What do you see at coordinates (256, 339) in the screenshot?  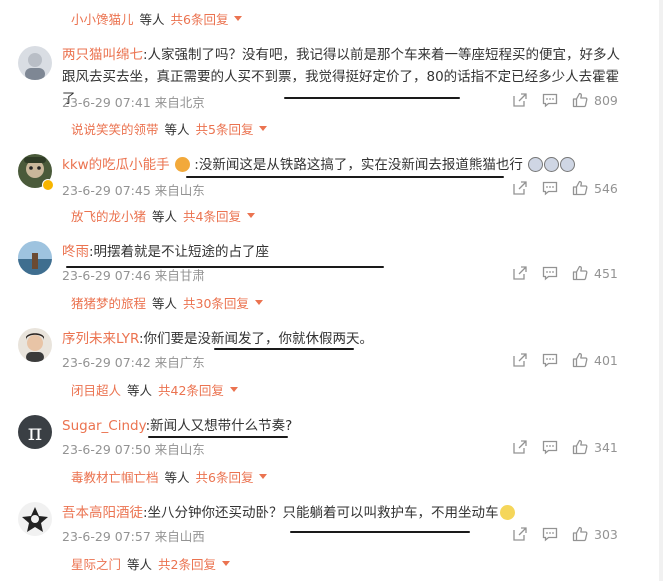 I see `comment-content: :你们要是没新闻发了，你就休假两天。` at bounding box center [256, 339].